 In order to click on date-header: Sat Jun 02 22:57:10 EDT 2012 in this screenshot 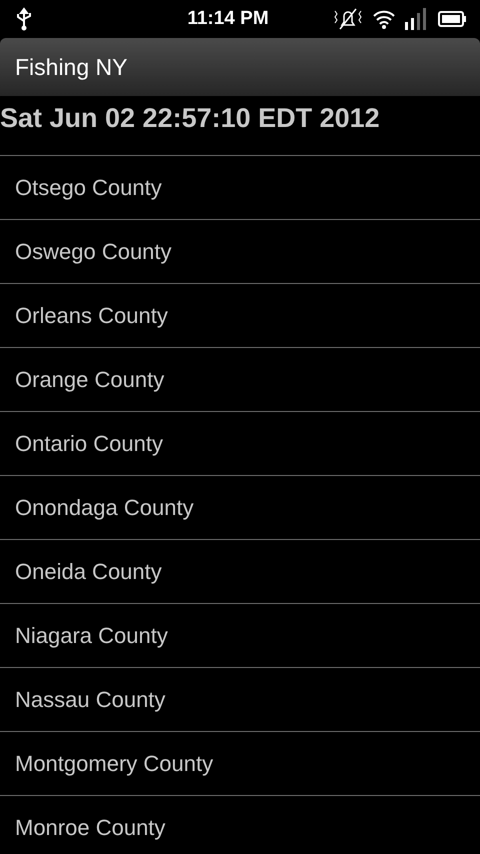, I will do `click(240, 126)`.